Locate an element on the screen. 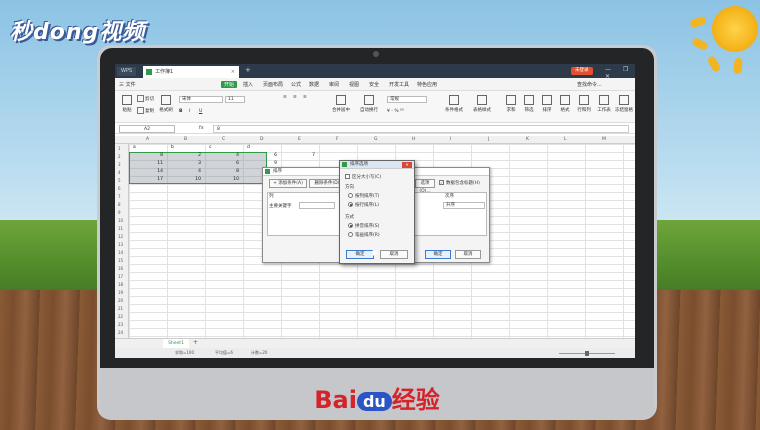  row-col-button: 行和列 is located at coordinates (584, 104).